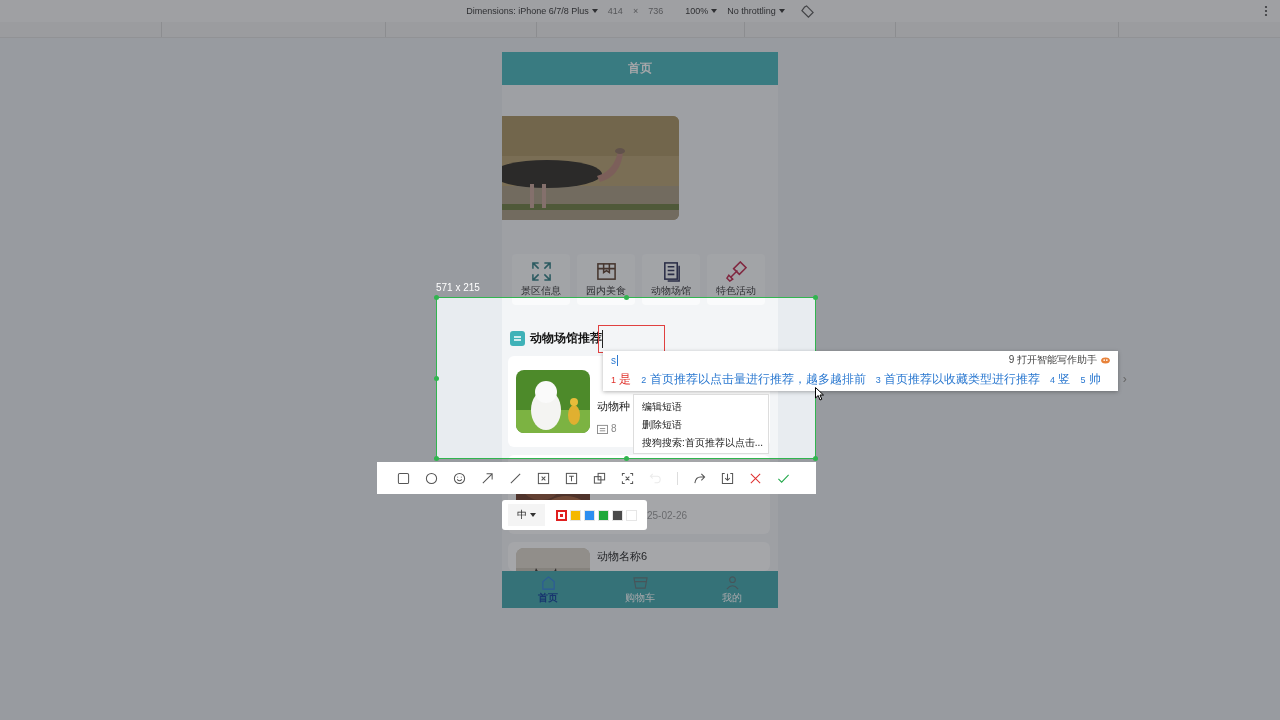  Describe the element at coordinates (667, 515) in the screenshot. I see `post-date: 25-02-26` at that location.